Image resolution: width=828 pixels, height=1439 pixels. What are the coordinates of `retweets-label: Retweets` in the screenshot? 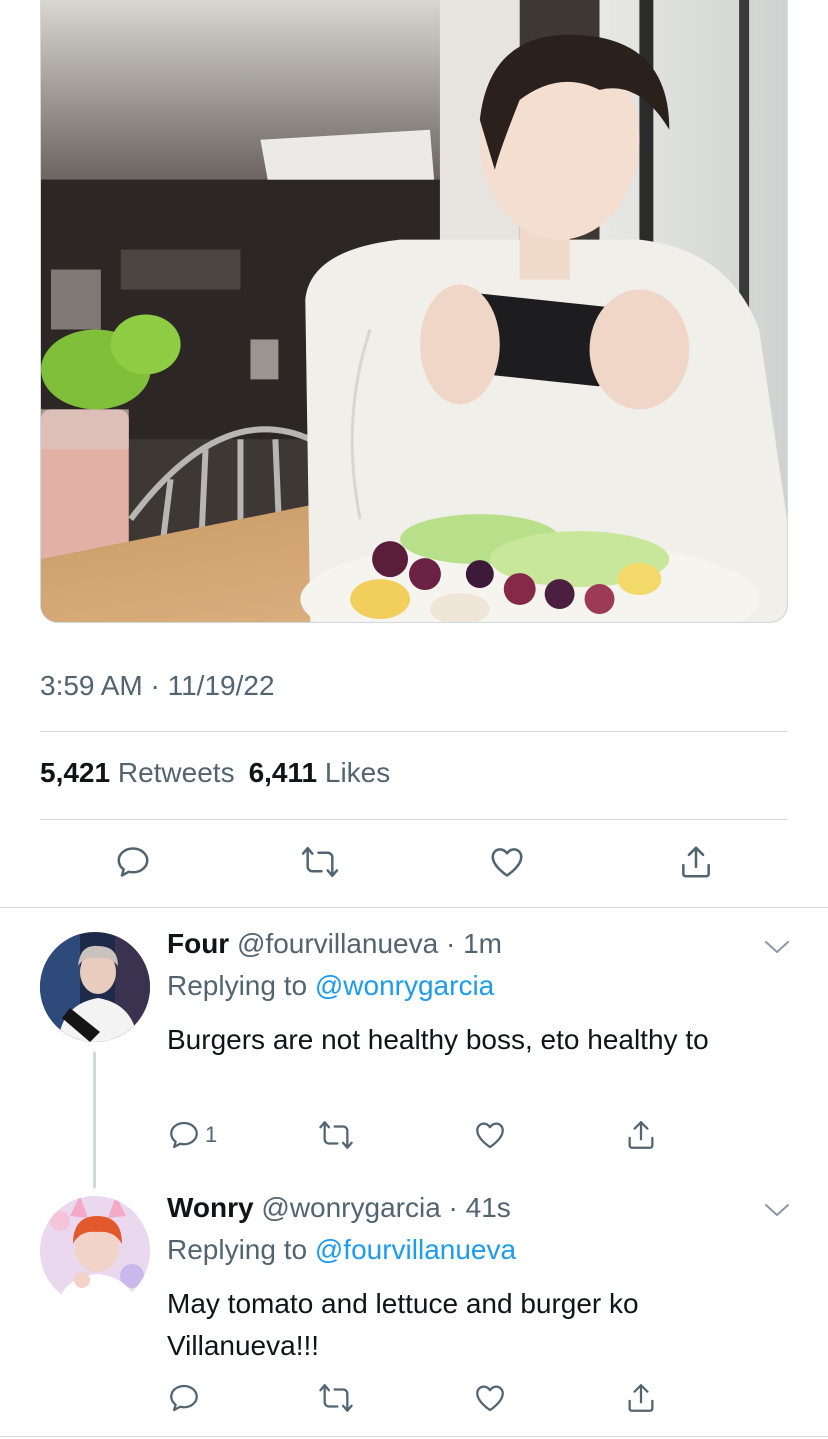 It's located at (176, 772).